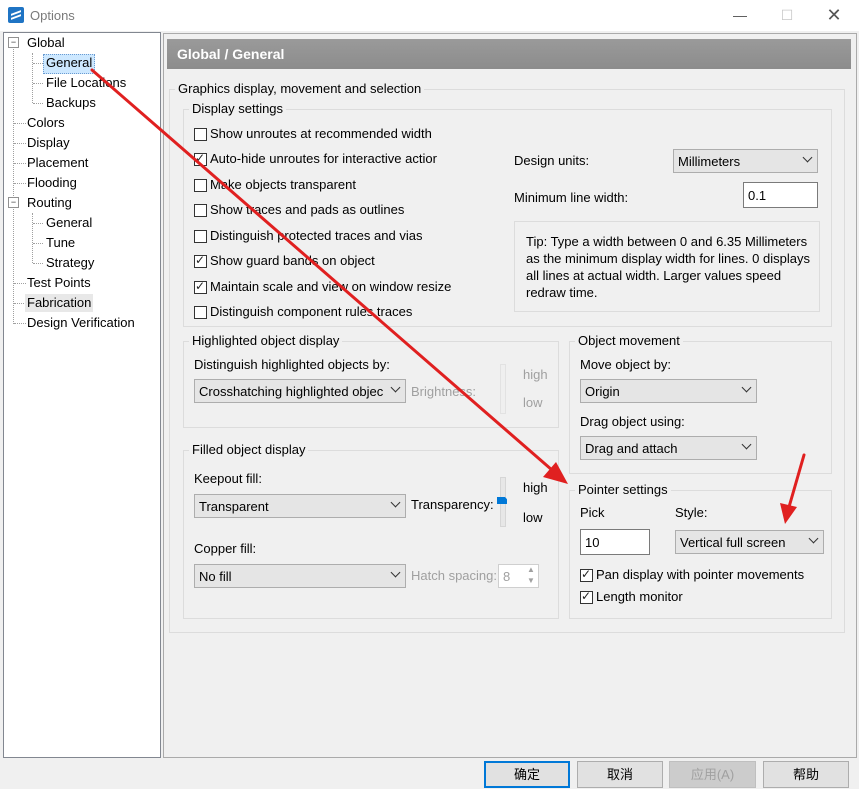  I want to click on maximize-icon: ☐, so click(787, 15).